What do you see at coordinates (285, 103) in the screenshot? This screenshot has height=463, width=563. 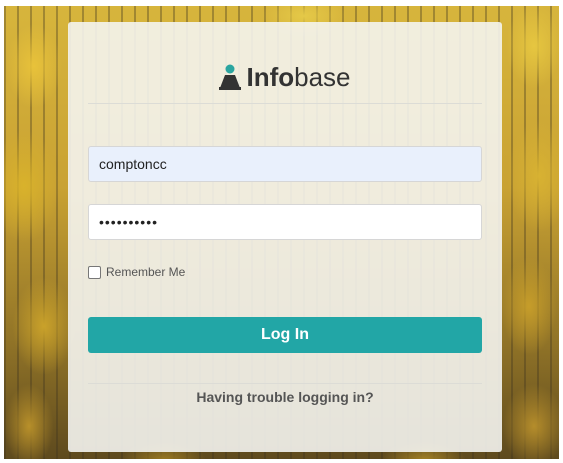 I see `top-divider` at bounding box center [285, 103].